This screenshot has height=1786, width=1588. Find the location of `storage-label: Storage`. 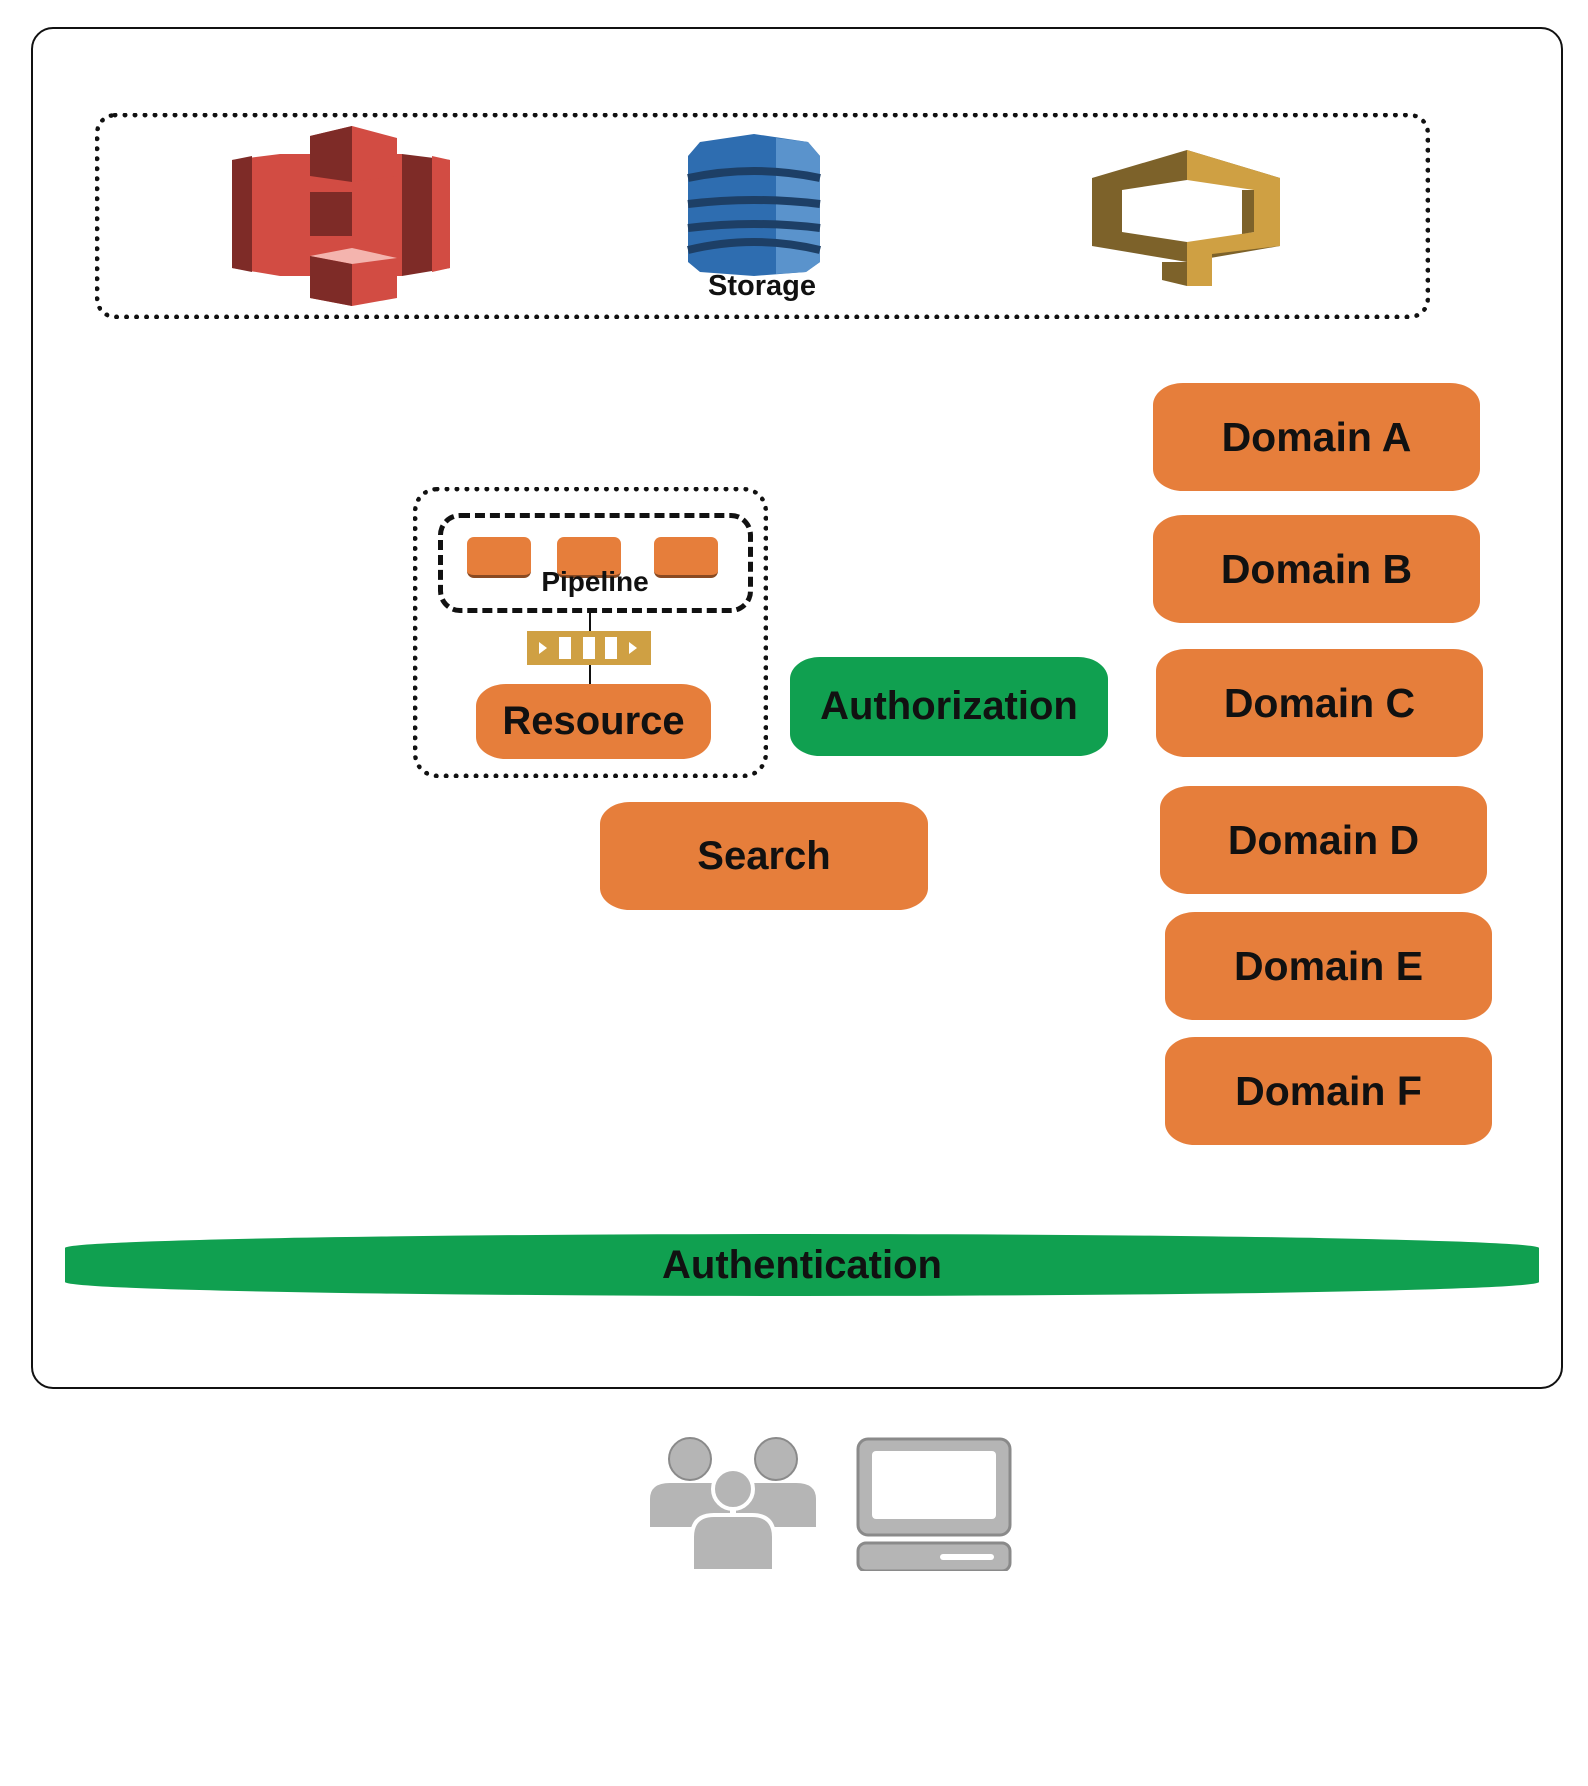

storage-label: Storage is located at coordinates (762, 286).